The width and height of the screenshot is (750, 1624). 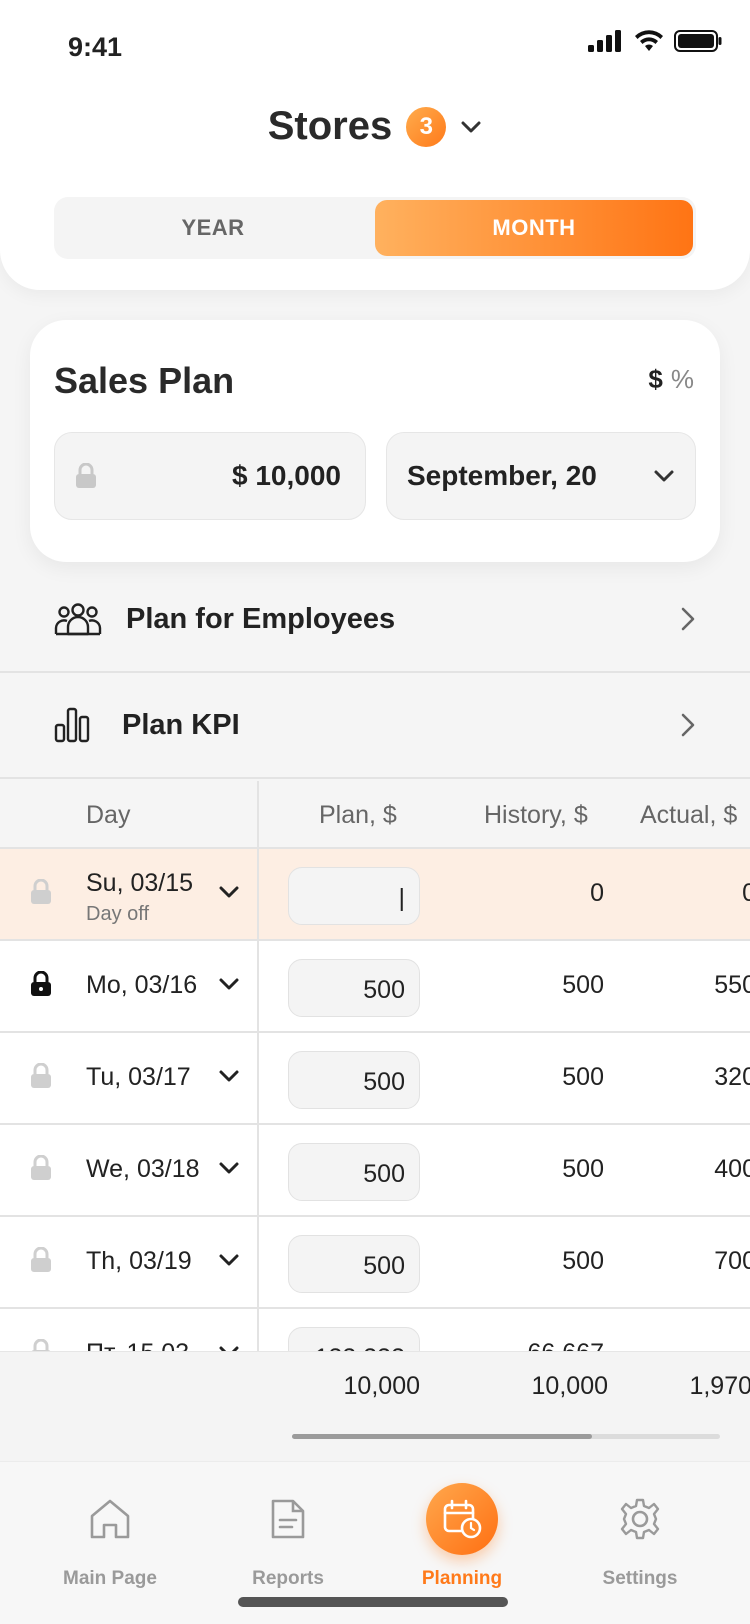 I want to click on tab-label: Main Page, so click(x=110, y=1578).